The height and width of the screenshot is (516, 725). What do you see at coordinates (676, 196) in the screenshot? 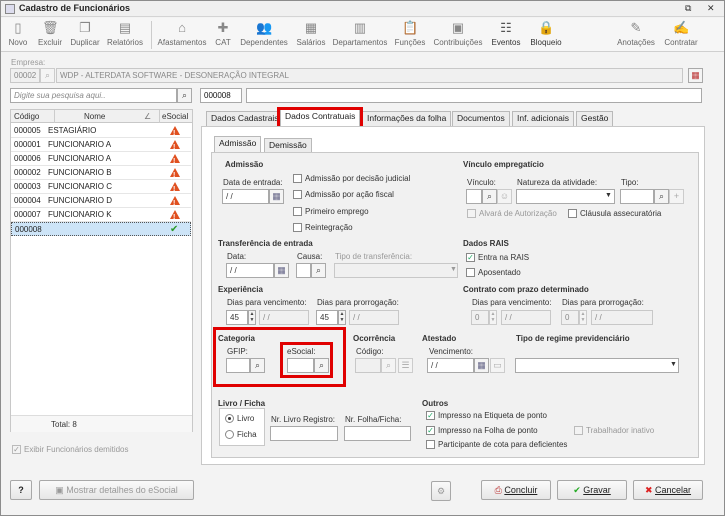
I see `tipo-add-icon: +` at bounding box center [676, 196].